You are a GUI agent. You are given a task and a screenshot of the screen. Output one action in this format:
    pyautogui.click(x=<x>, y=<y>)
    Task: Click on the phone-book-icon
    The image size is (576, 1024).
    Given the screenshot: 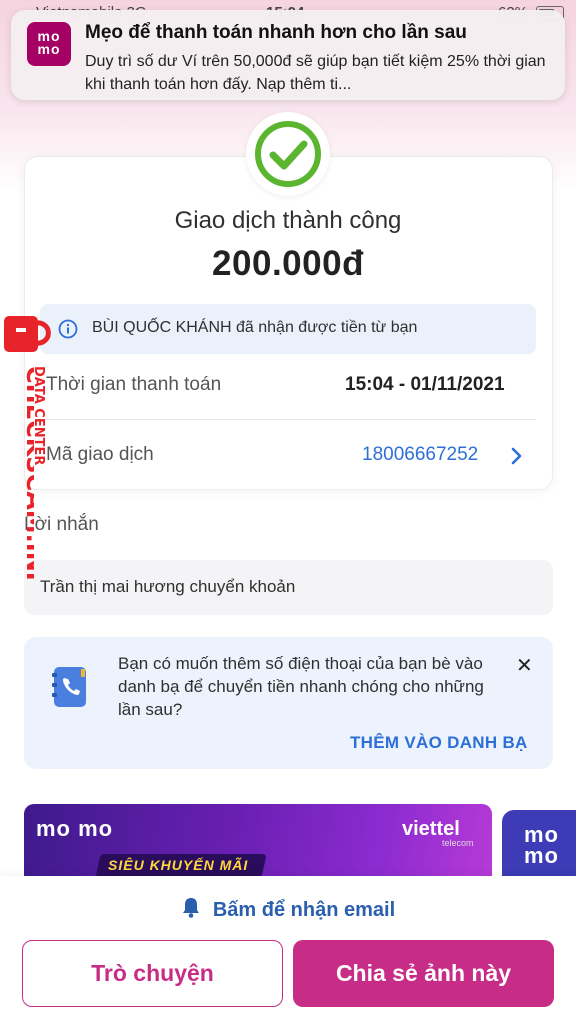 What is the action you would take?
    pyautogui.click(x=70, y=689)
    